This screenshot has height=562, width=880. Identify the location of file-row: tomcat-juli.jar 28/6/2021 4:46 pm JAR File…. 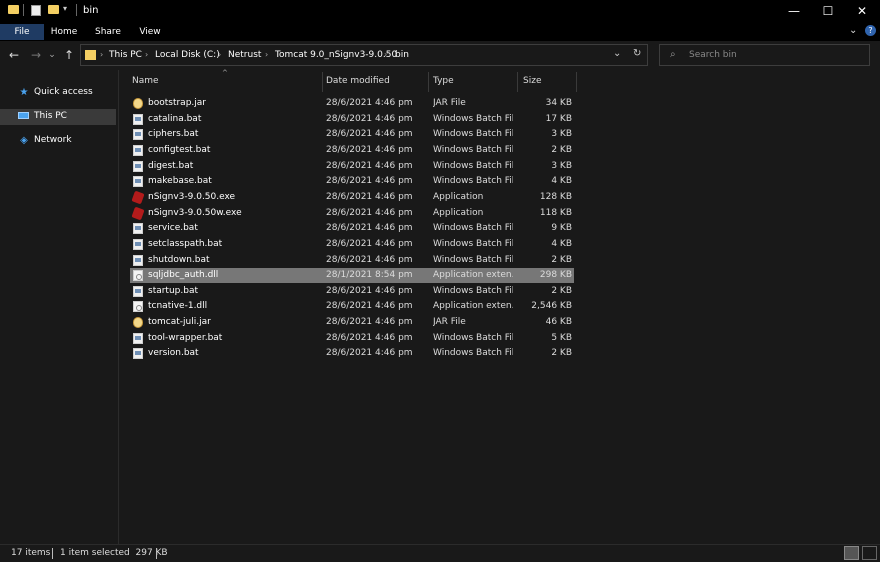
(352, 322).